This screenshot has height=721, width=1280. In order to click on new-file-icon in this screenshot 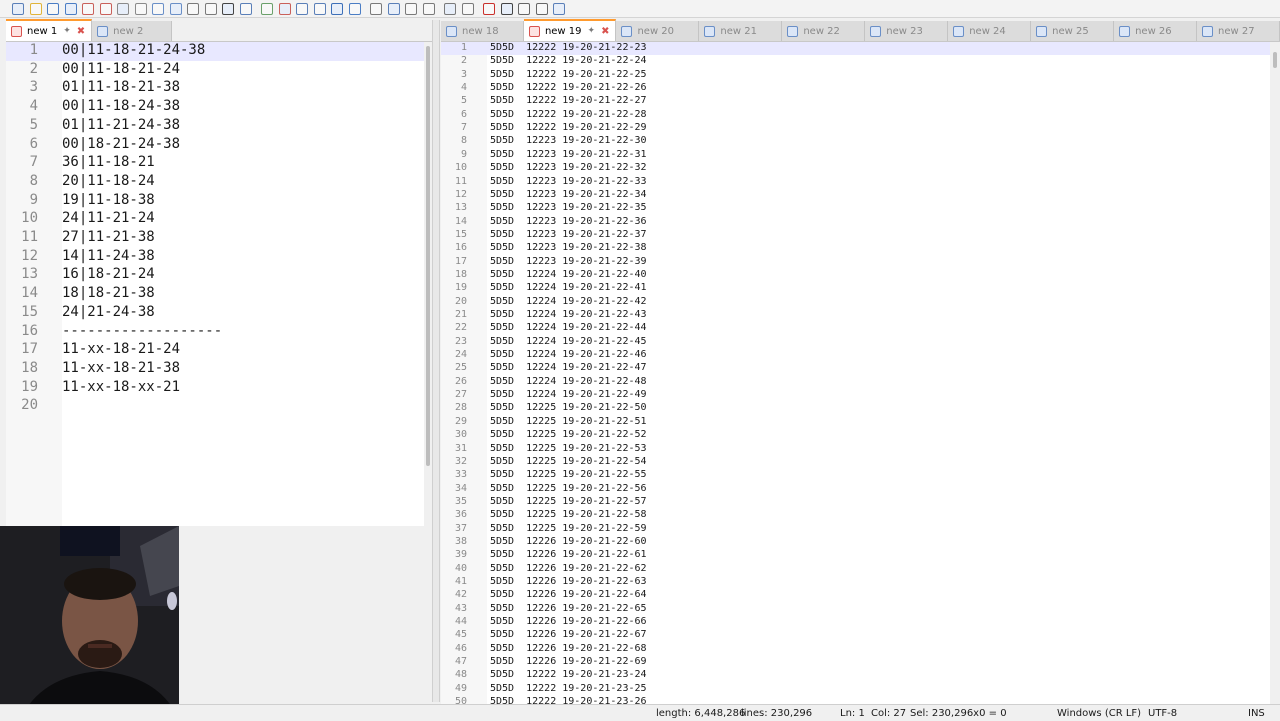, I will do `click(18, 8)`.